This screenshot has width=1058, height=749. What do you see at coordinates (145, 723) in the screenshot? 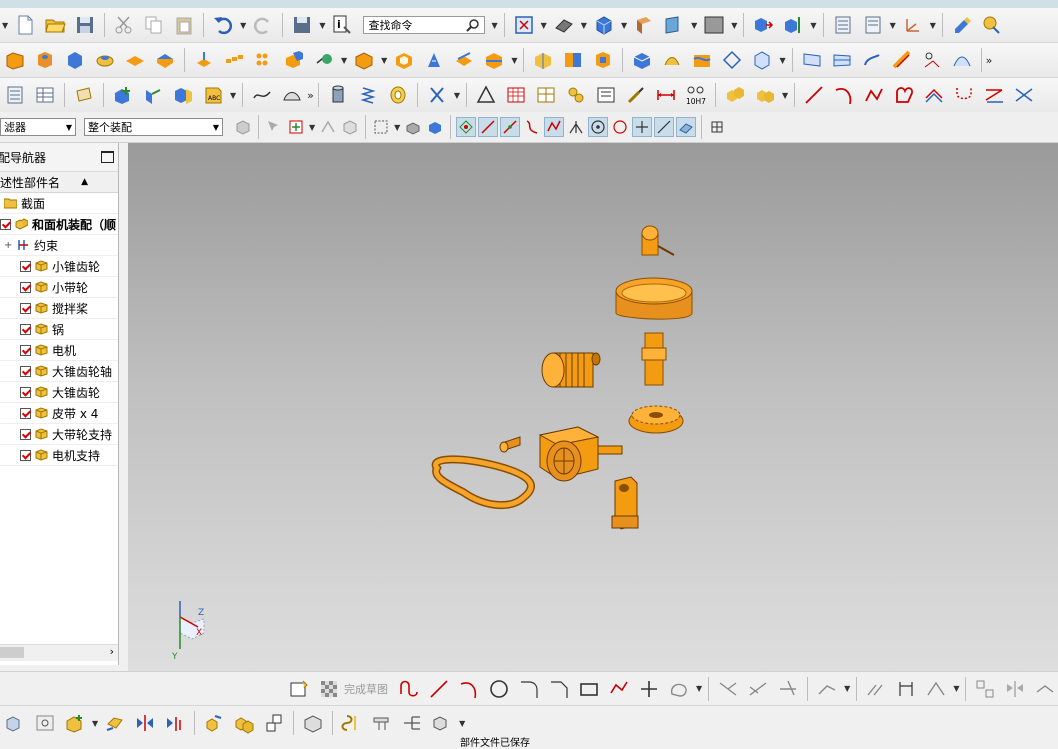
I see `mirror-component-icon` at bounding box center [145, 723].